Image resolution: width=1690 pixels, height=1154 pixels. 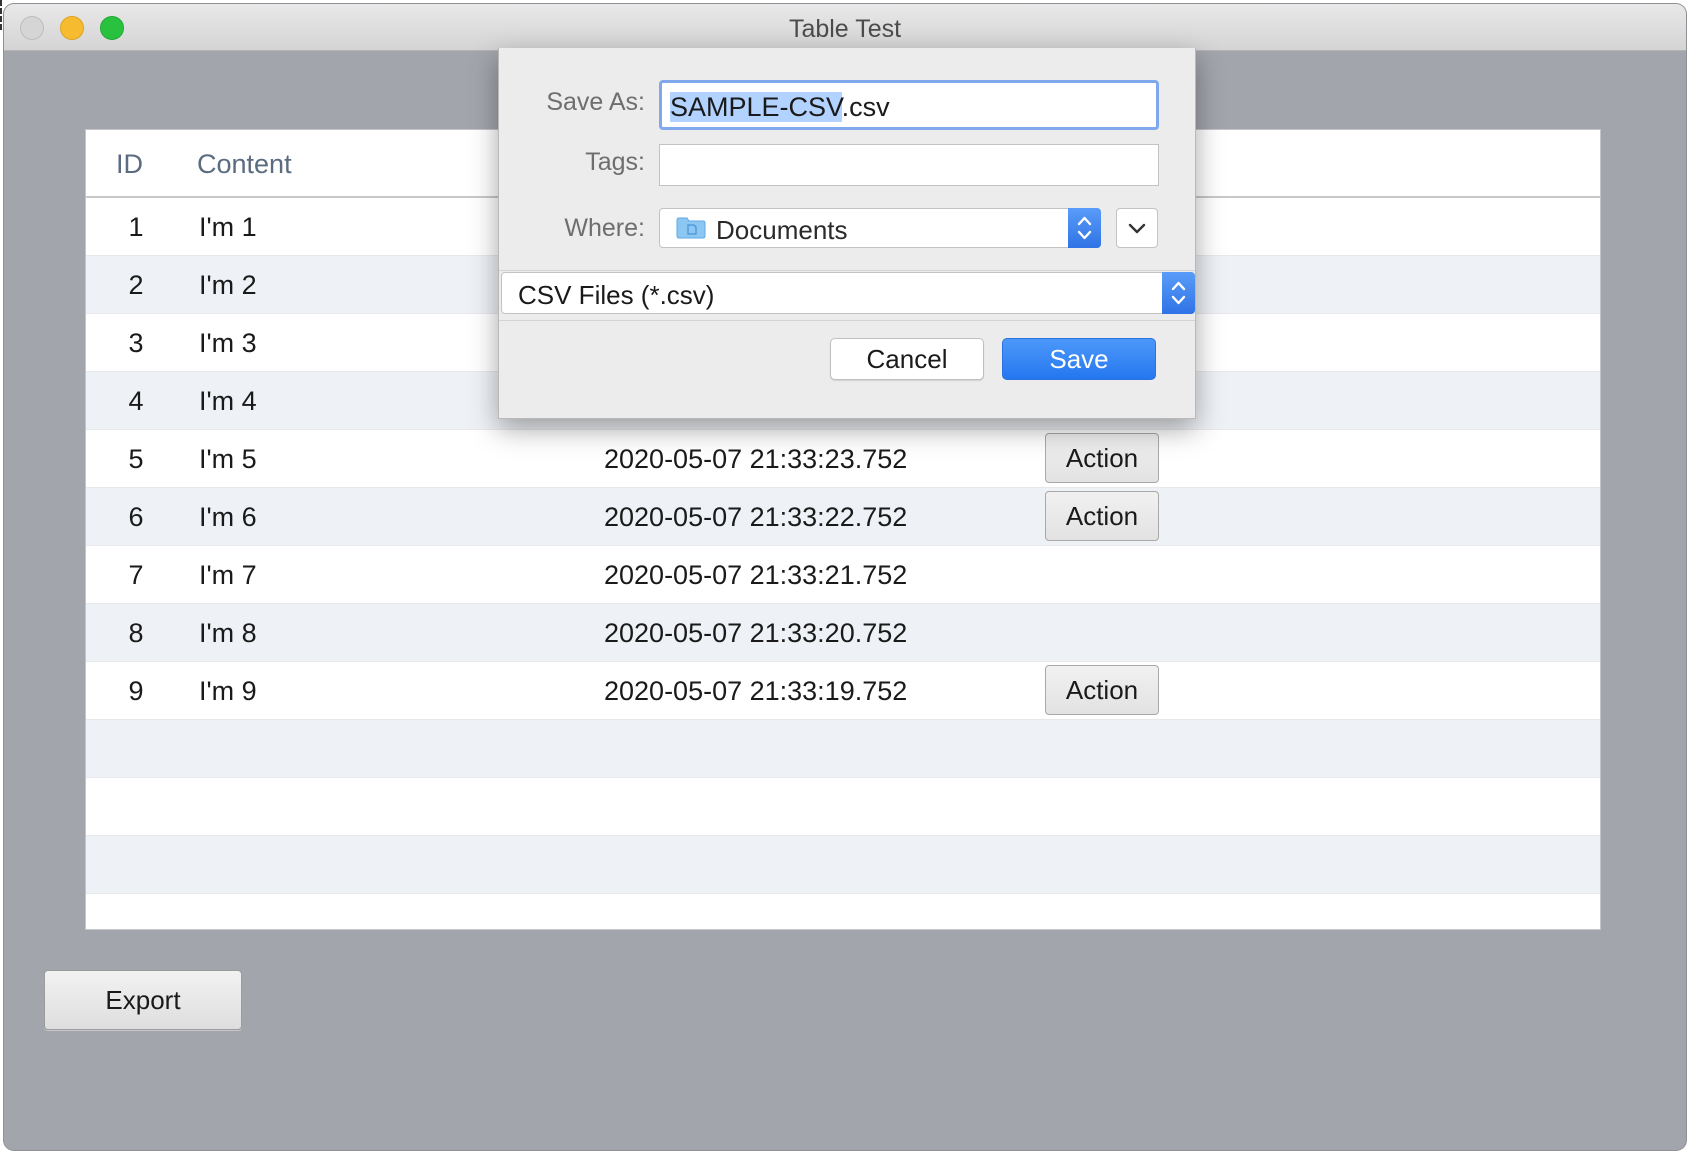 I want to click on filename-input: SAMPLE-CSV.csv, so click(x=909, y=105).